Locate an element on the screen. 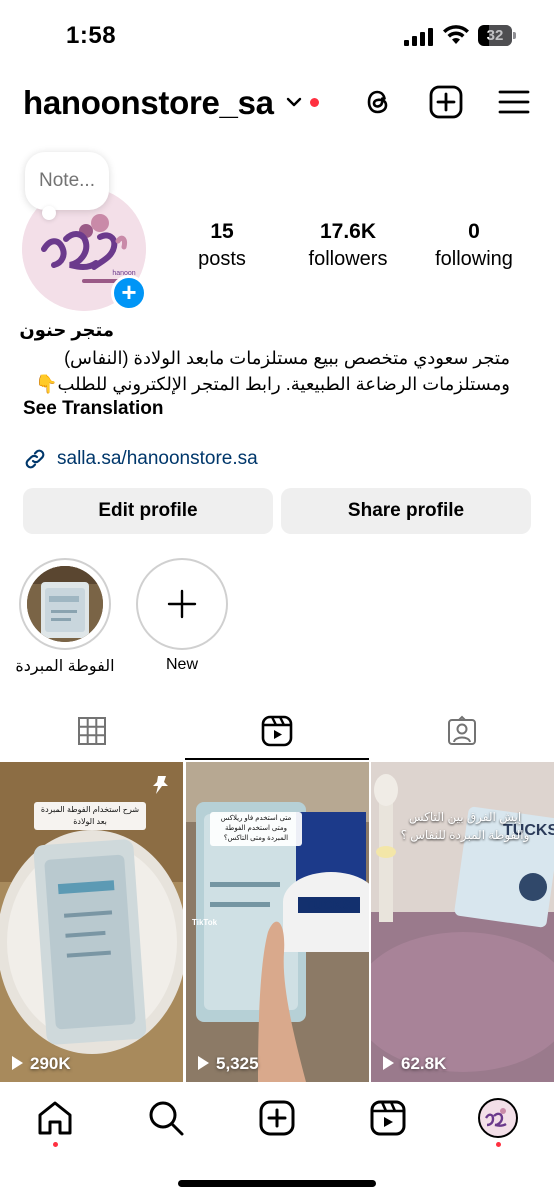 This screenshot has width=554, height=1200. tucks-brand-label: TUCKS is located at coordinates (328, 905).